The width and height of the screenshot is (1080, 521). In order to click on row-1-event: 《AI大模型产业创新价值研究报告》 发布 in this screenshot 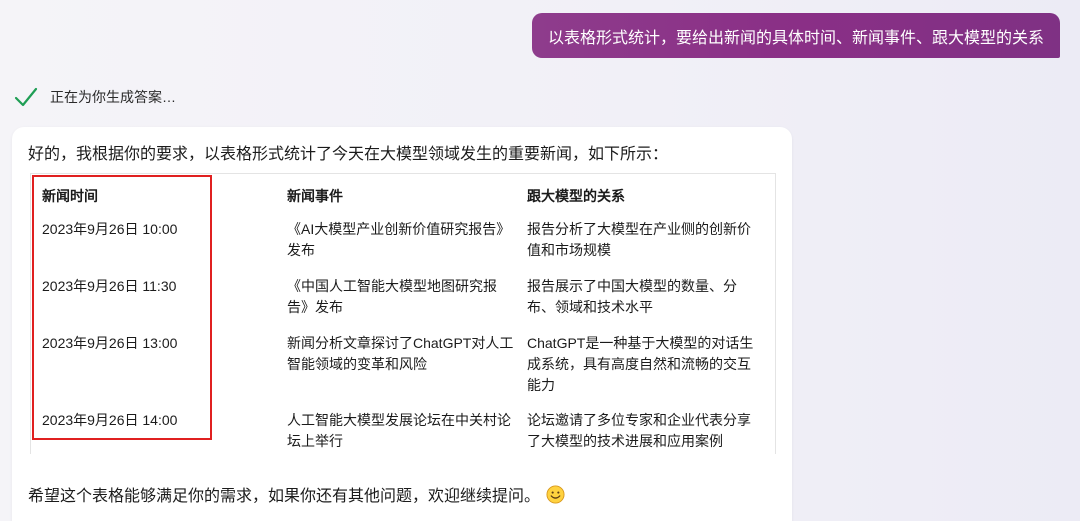, I will do `click(403, 240)`.